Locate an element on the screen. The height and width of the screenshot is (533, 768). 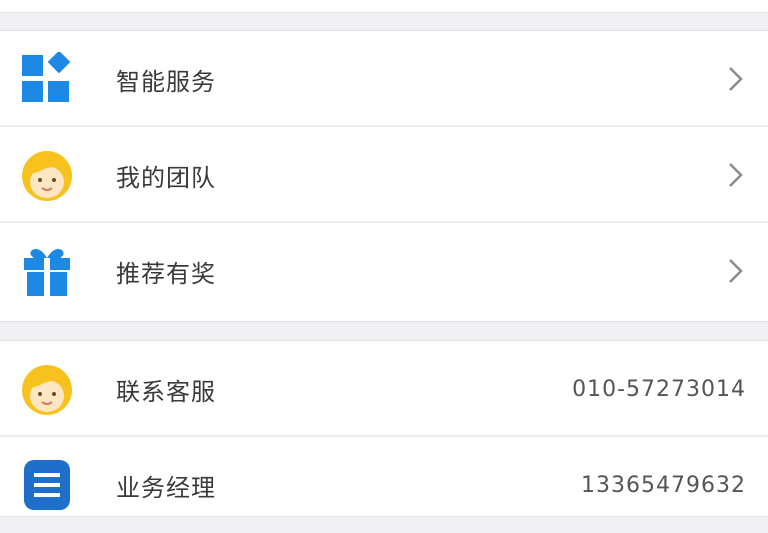
menu-item-label: 我的团队 is located at coordinates (166, 177).